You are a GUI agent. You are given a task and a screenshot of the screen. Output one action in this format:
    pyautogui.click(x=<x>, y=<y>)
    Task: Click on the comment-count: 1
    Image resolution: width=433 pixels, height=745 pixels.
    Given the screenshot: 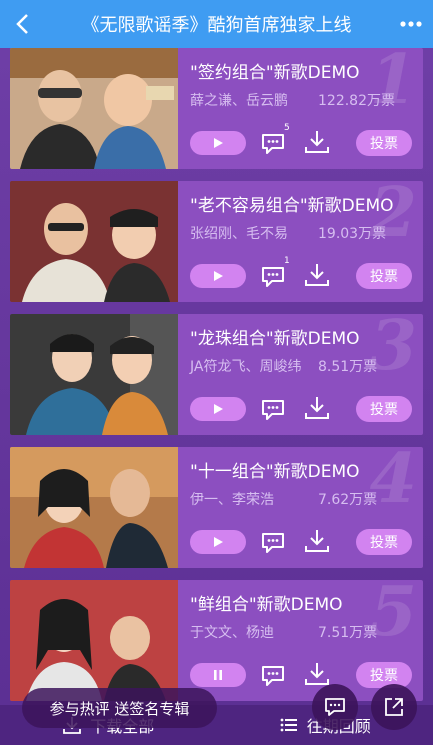 What is the action you would take?
    pyautogui.click(x=287, y=261)
    